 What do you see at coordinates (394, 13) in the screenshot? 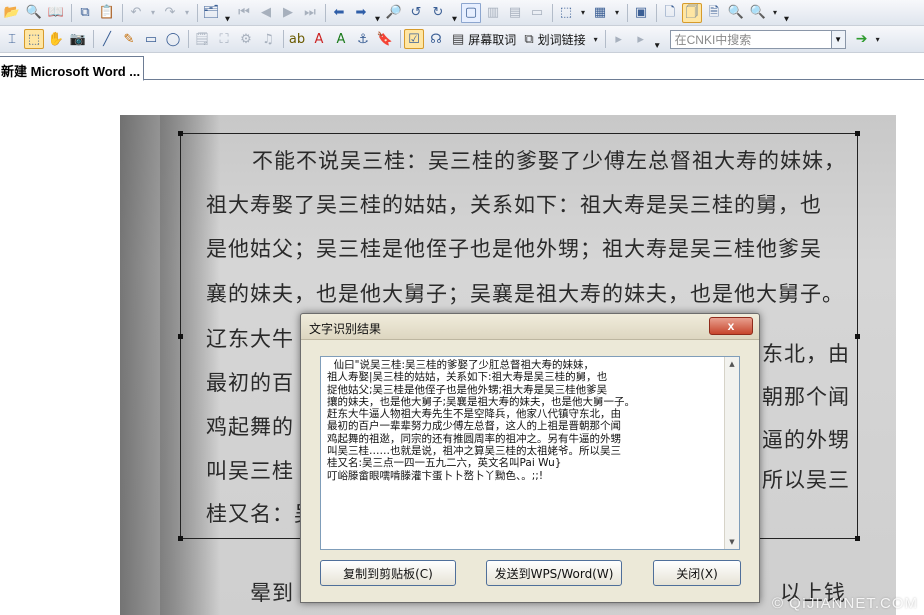
I see `find-icon: 🔎` at bounding box center [394, 13].